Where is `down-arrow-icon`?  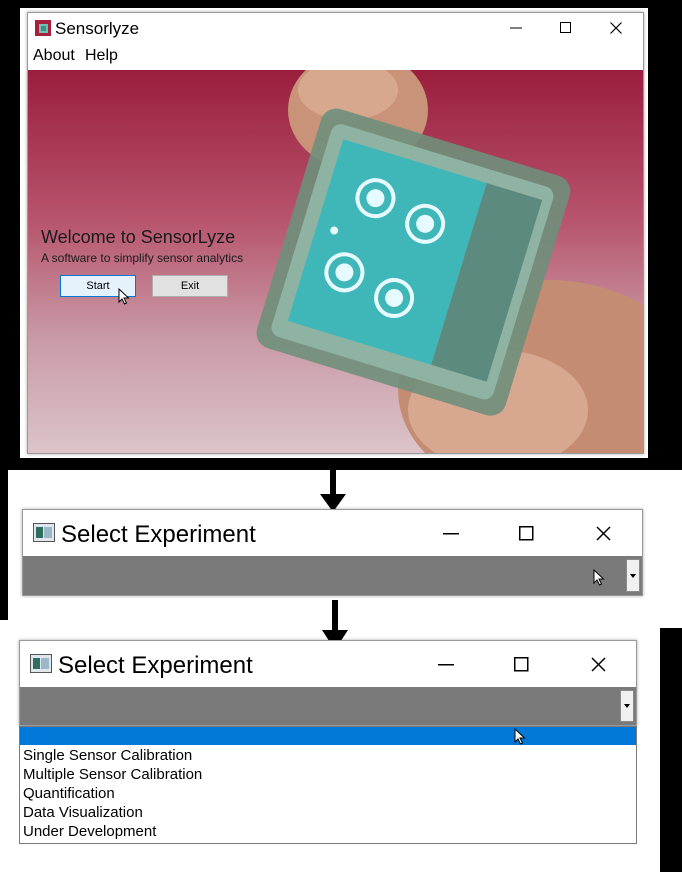
down-arrow-icon is located at coordinates (333, 491).